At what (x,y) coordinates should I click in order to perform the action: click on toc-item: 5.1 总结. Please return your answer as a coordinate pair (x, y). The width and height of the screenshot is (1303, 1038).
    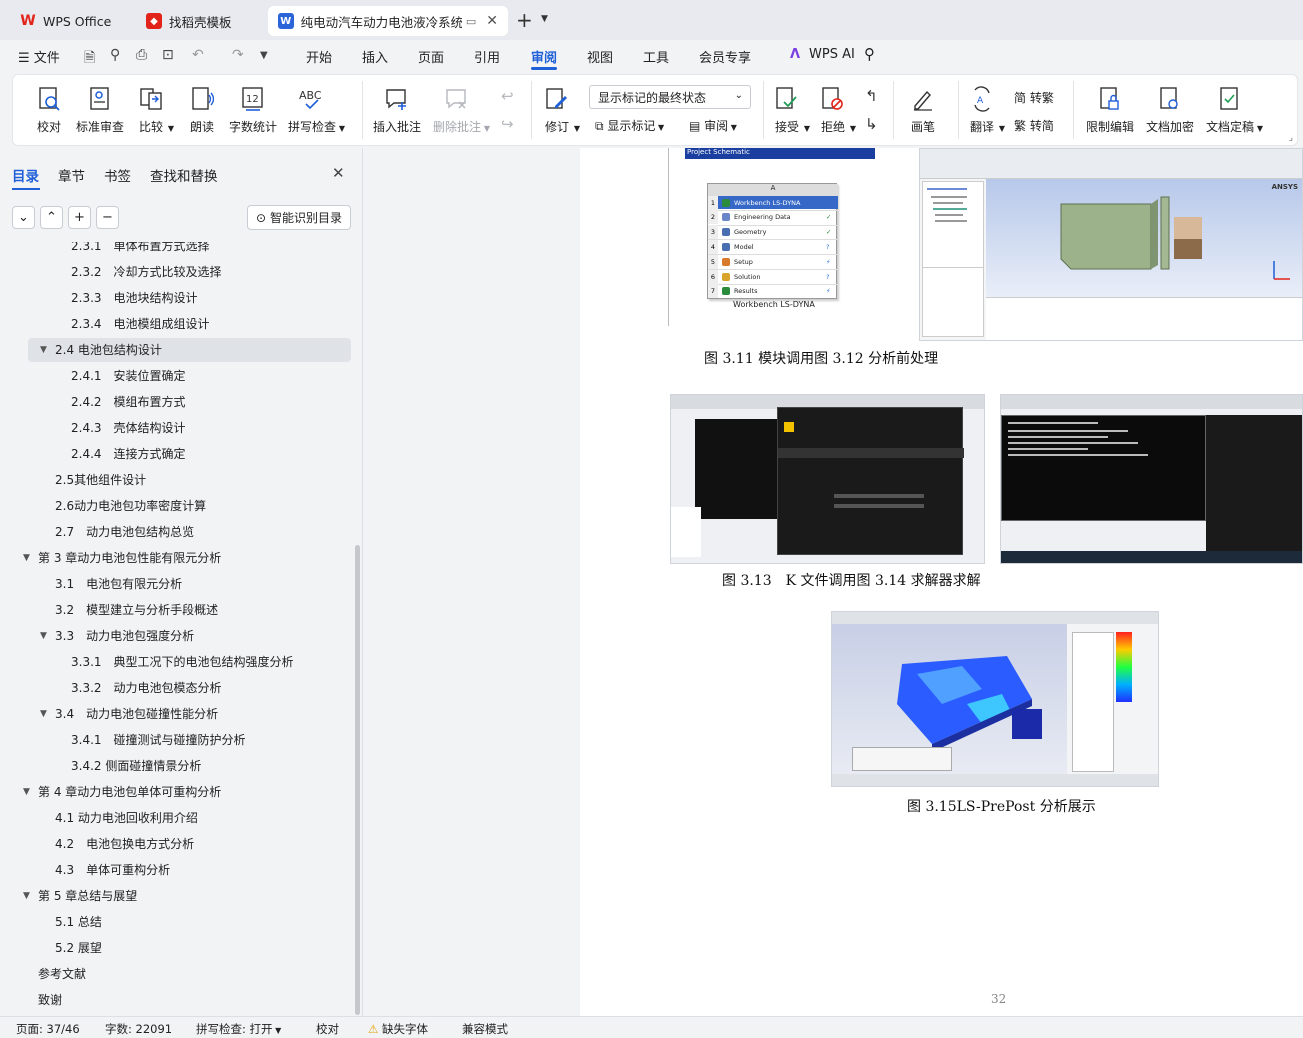
    Looking at the image, I should click on (78, 922).